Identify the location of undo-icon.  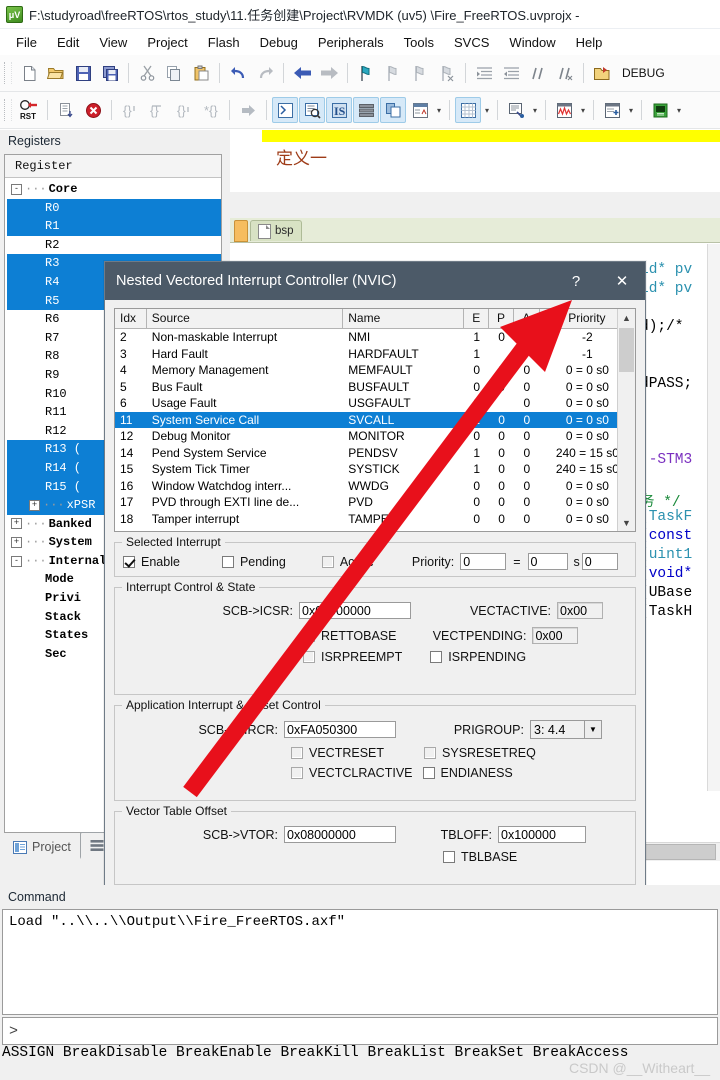
(238, 73).